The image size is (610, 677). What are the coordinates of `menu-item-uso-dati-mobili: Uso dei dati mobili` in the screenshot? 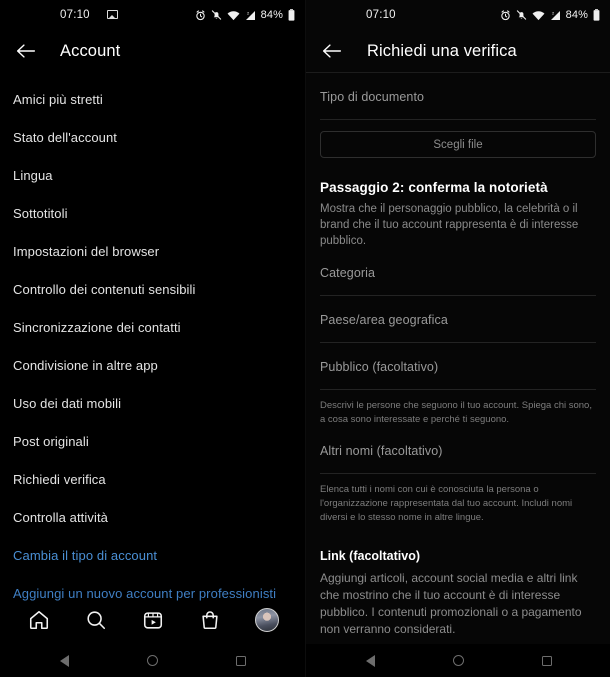 It's located at (152, 403).